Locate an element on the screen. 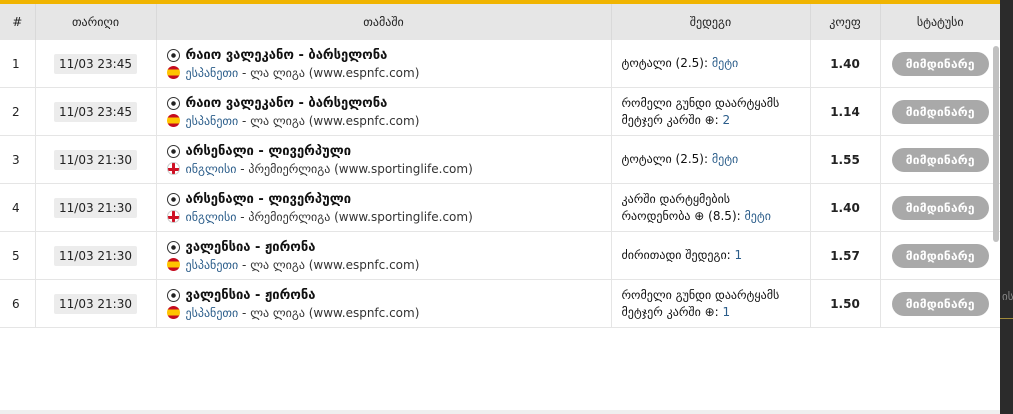  row-number: 6 is located at coordinates (18, 303).